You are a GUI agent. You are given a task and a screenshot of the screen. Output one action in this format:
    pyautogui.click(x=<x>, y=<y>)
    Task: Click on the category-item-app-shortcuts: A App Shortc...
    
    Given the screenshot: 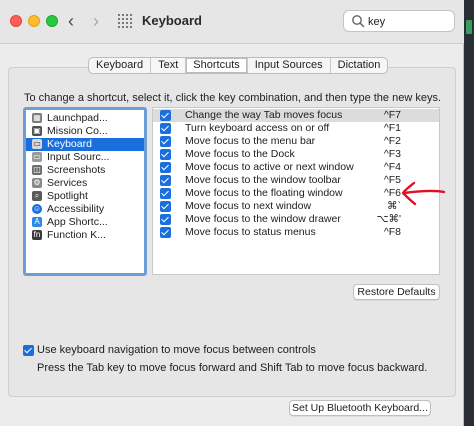 What is the action you would take?
    pyautogui.click(x=85, y=222)
    